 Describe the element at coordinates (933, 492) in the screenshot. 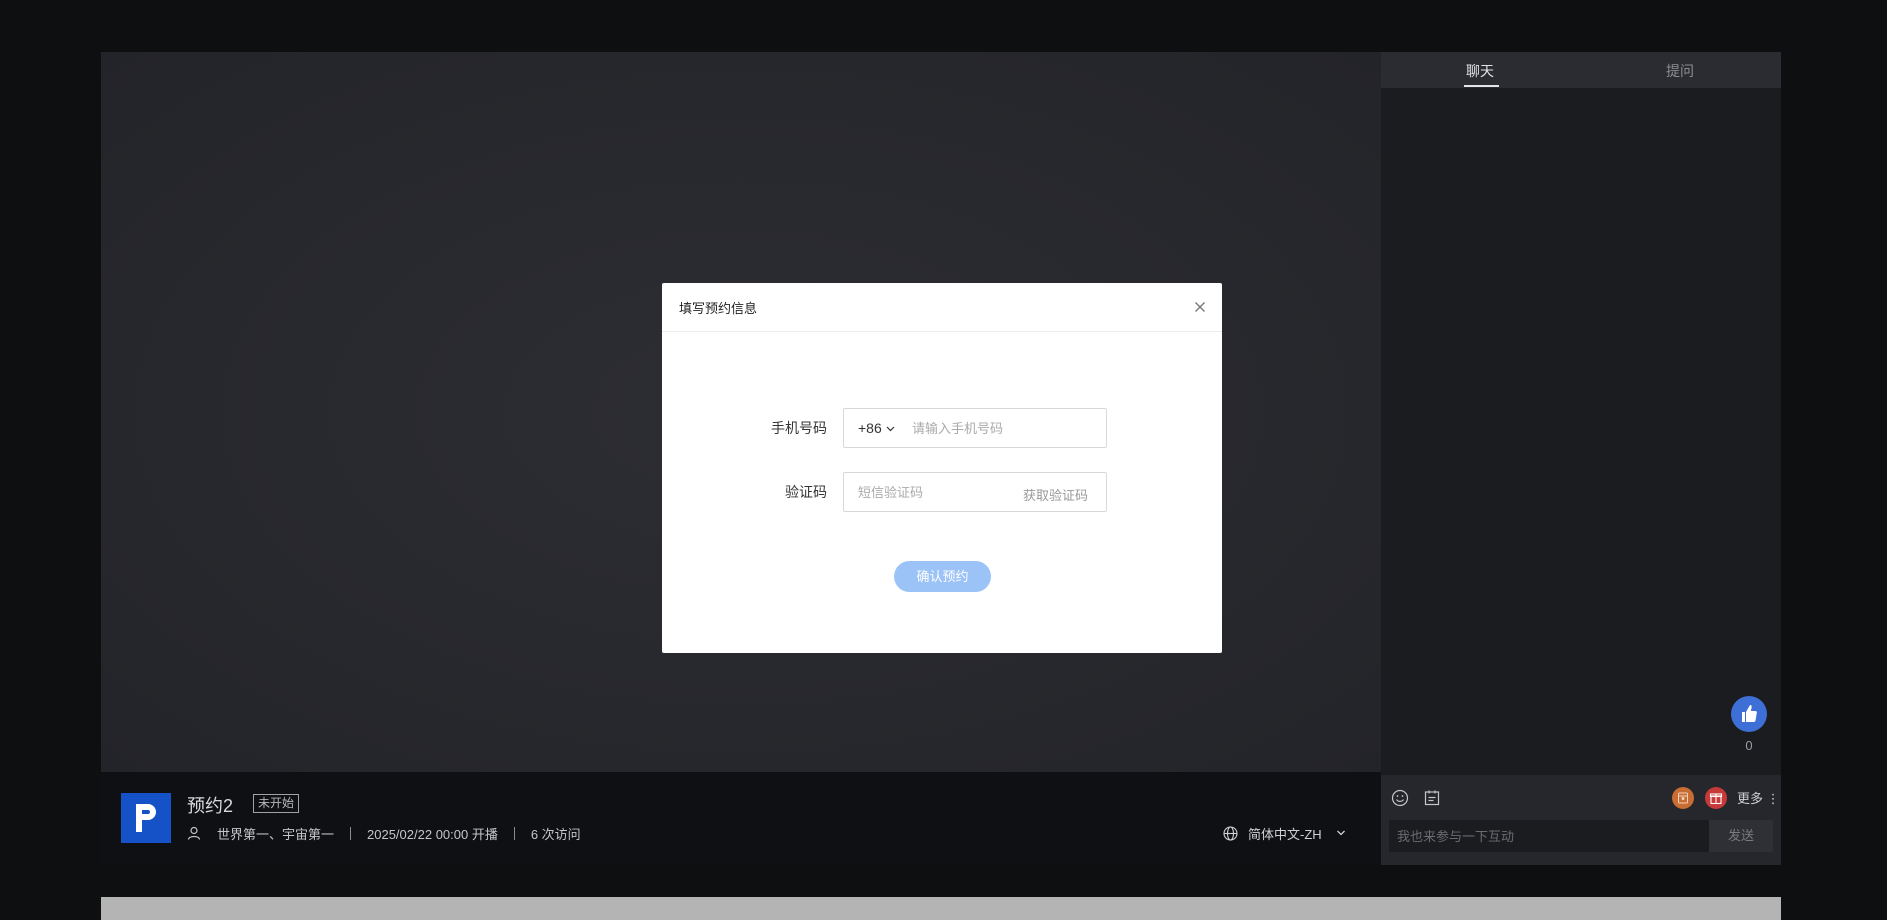

I see `code-input` at that location.